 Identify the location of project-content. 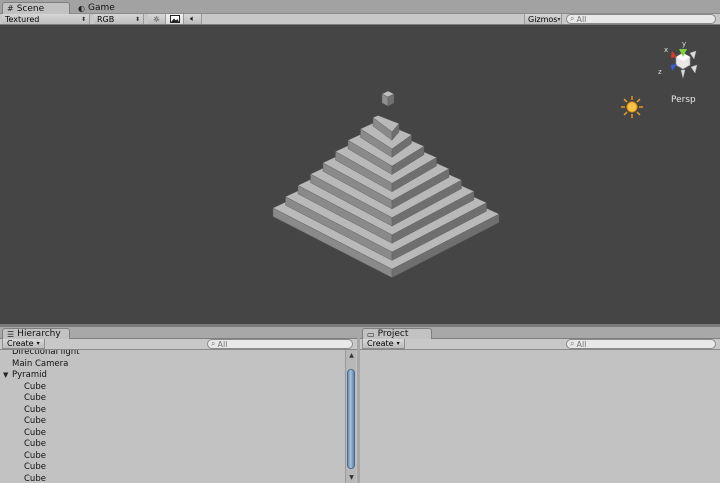
(540, 416).